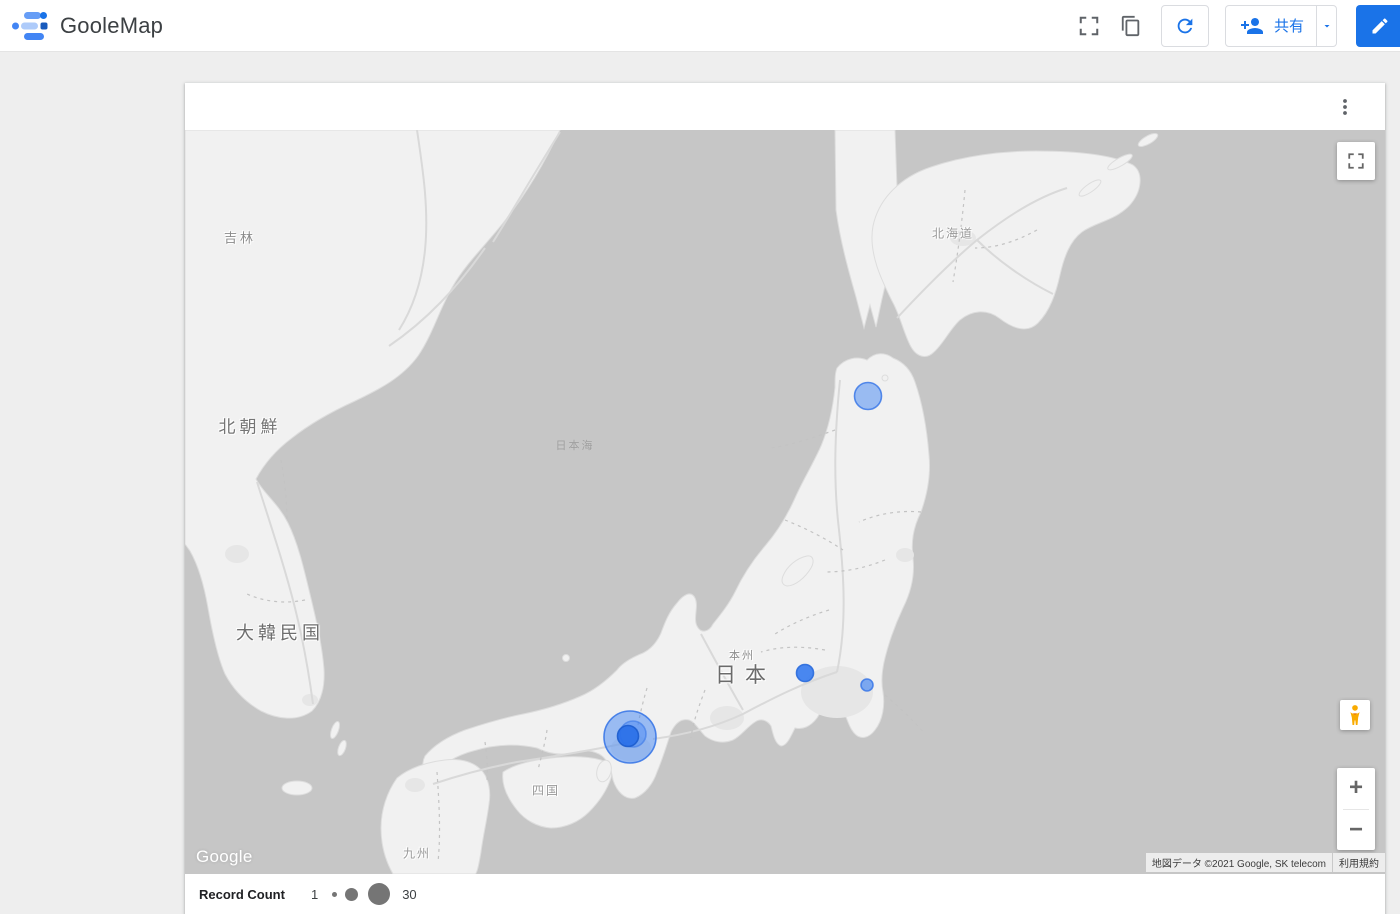 The width and height of the screenshot is (1400, 914). I want to click on refresh-icon, so click(1185, 25).